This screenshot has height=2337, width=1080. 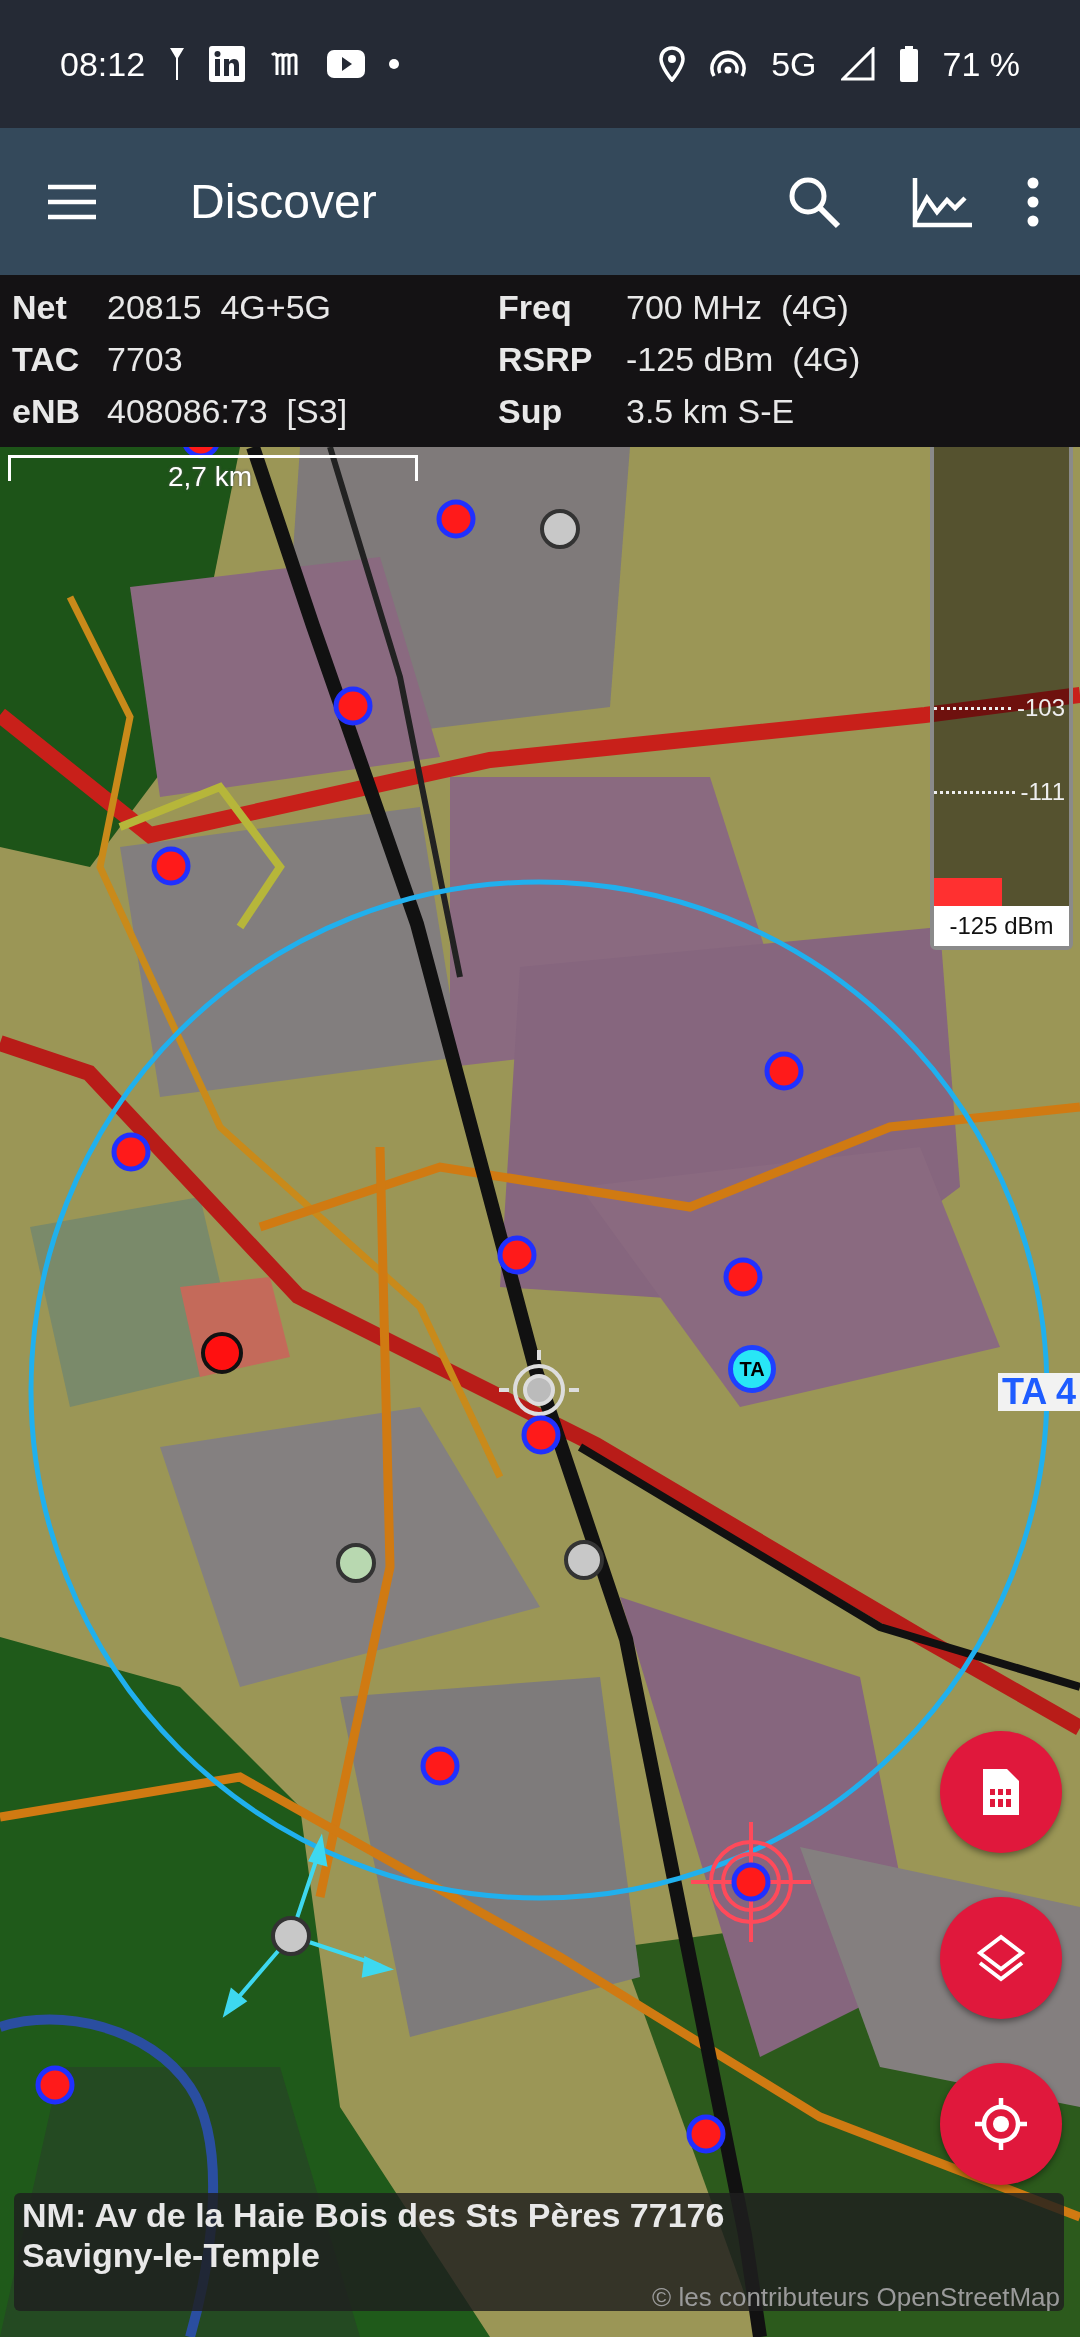 What do you see at coordinates (531, 411) in the screenshot?
I see `field-label: Sup` at bounding box center [531, 411].